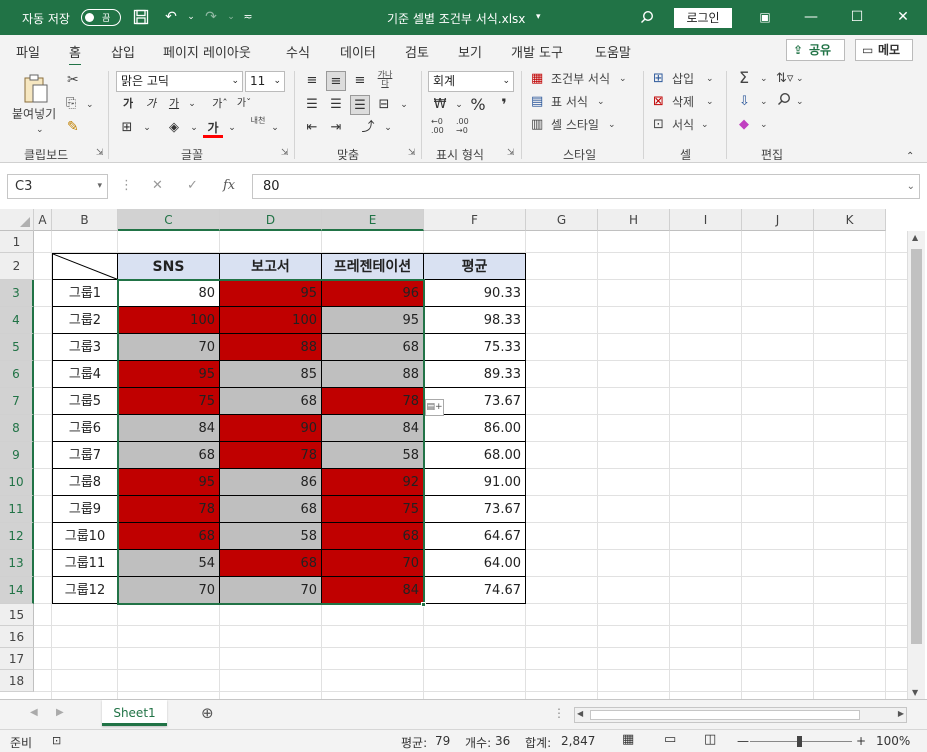 This screenshot has width=927, height=752. What do you see at coordinates (40, 130) in the screenshot?
I see `paste-dropdown-icon: ⌄` at bounding box center [40, 130].